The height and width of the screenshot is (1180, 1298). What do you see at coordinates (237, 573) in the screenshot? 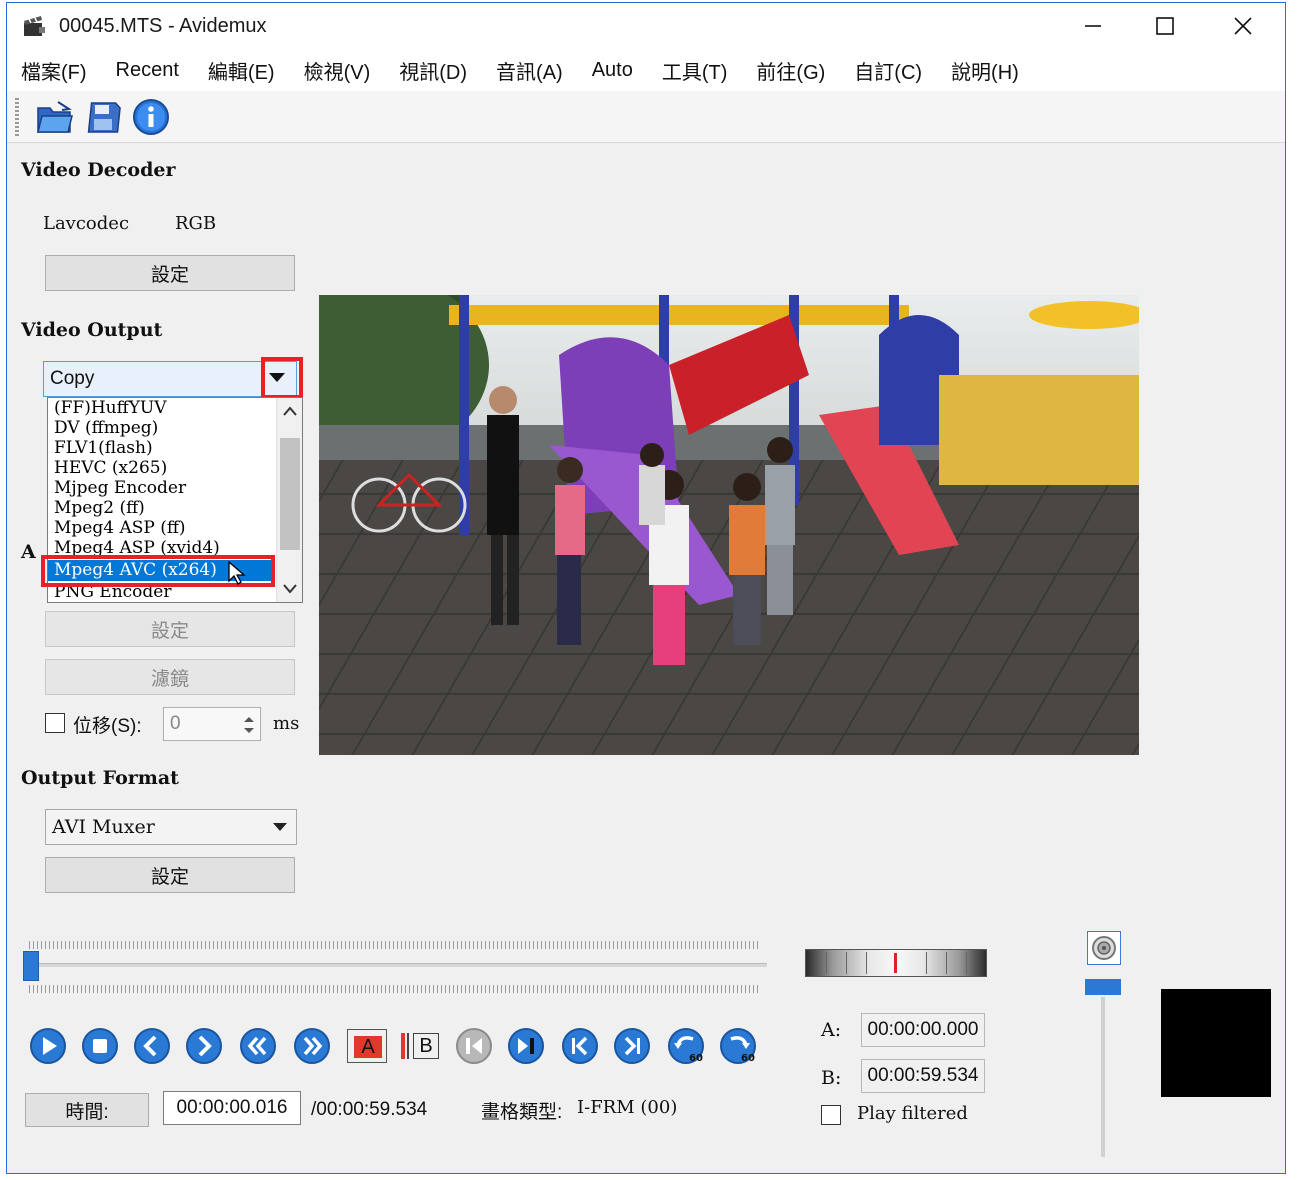
I see `mouse-cursor-icon` at bounding box center [237, 573].